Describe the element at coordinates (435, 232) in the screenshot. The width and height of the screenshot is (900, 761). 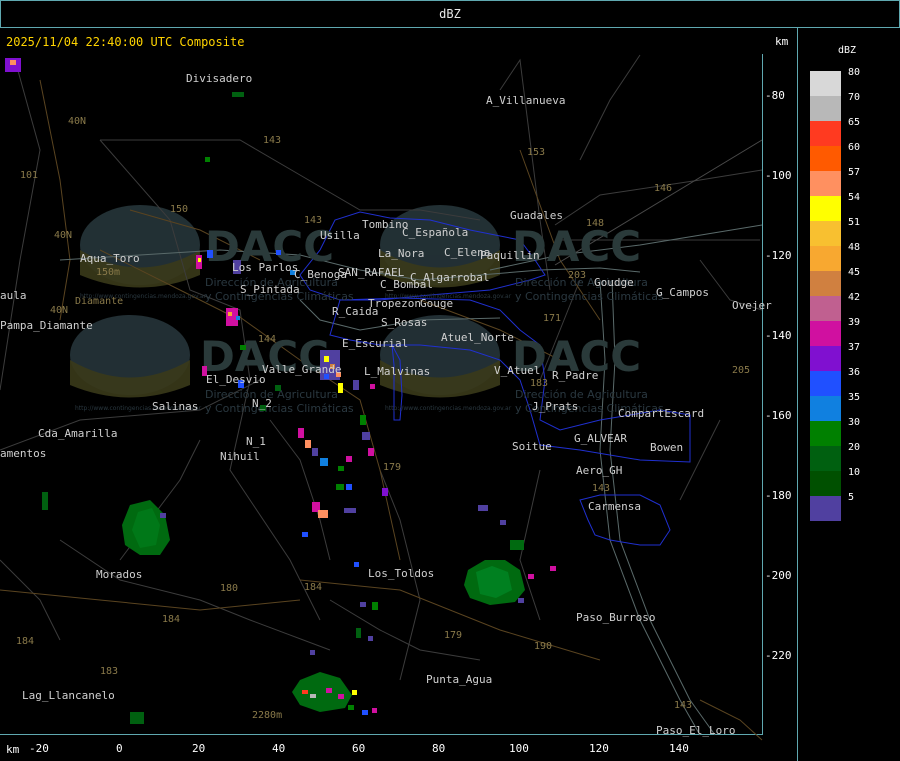
I see `town-label: C_Española` at that location.